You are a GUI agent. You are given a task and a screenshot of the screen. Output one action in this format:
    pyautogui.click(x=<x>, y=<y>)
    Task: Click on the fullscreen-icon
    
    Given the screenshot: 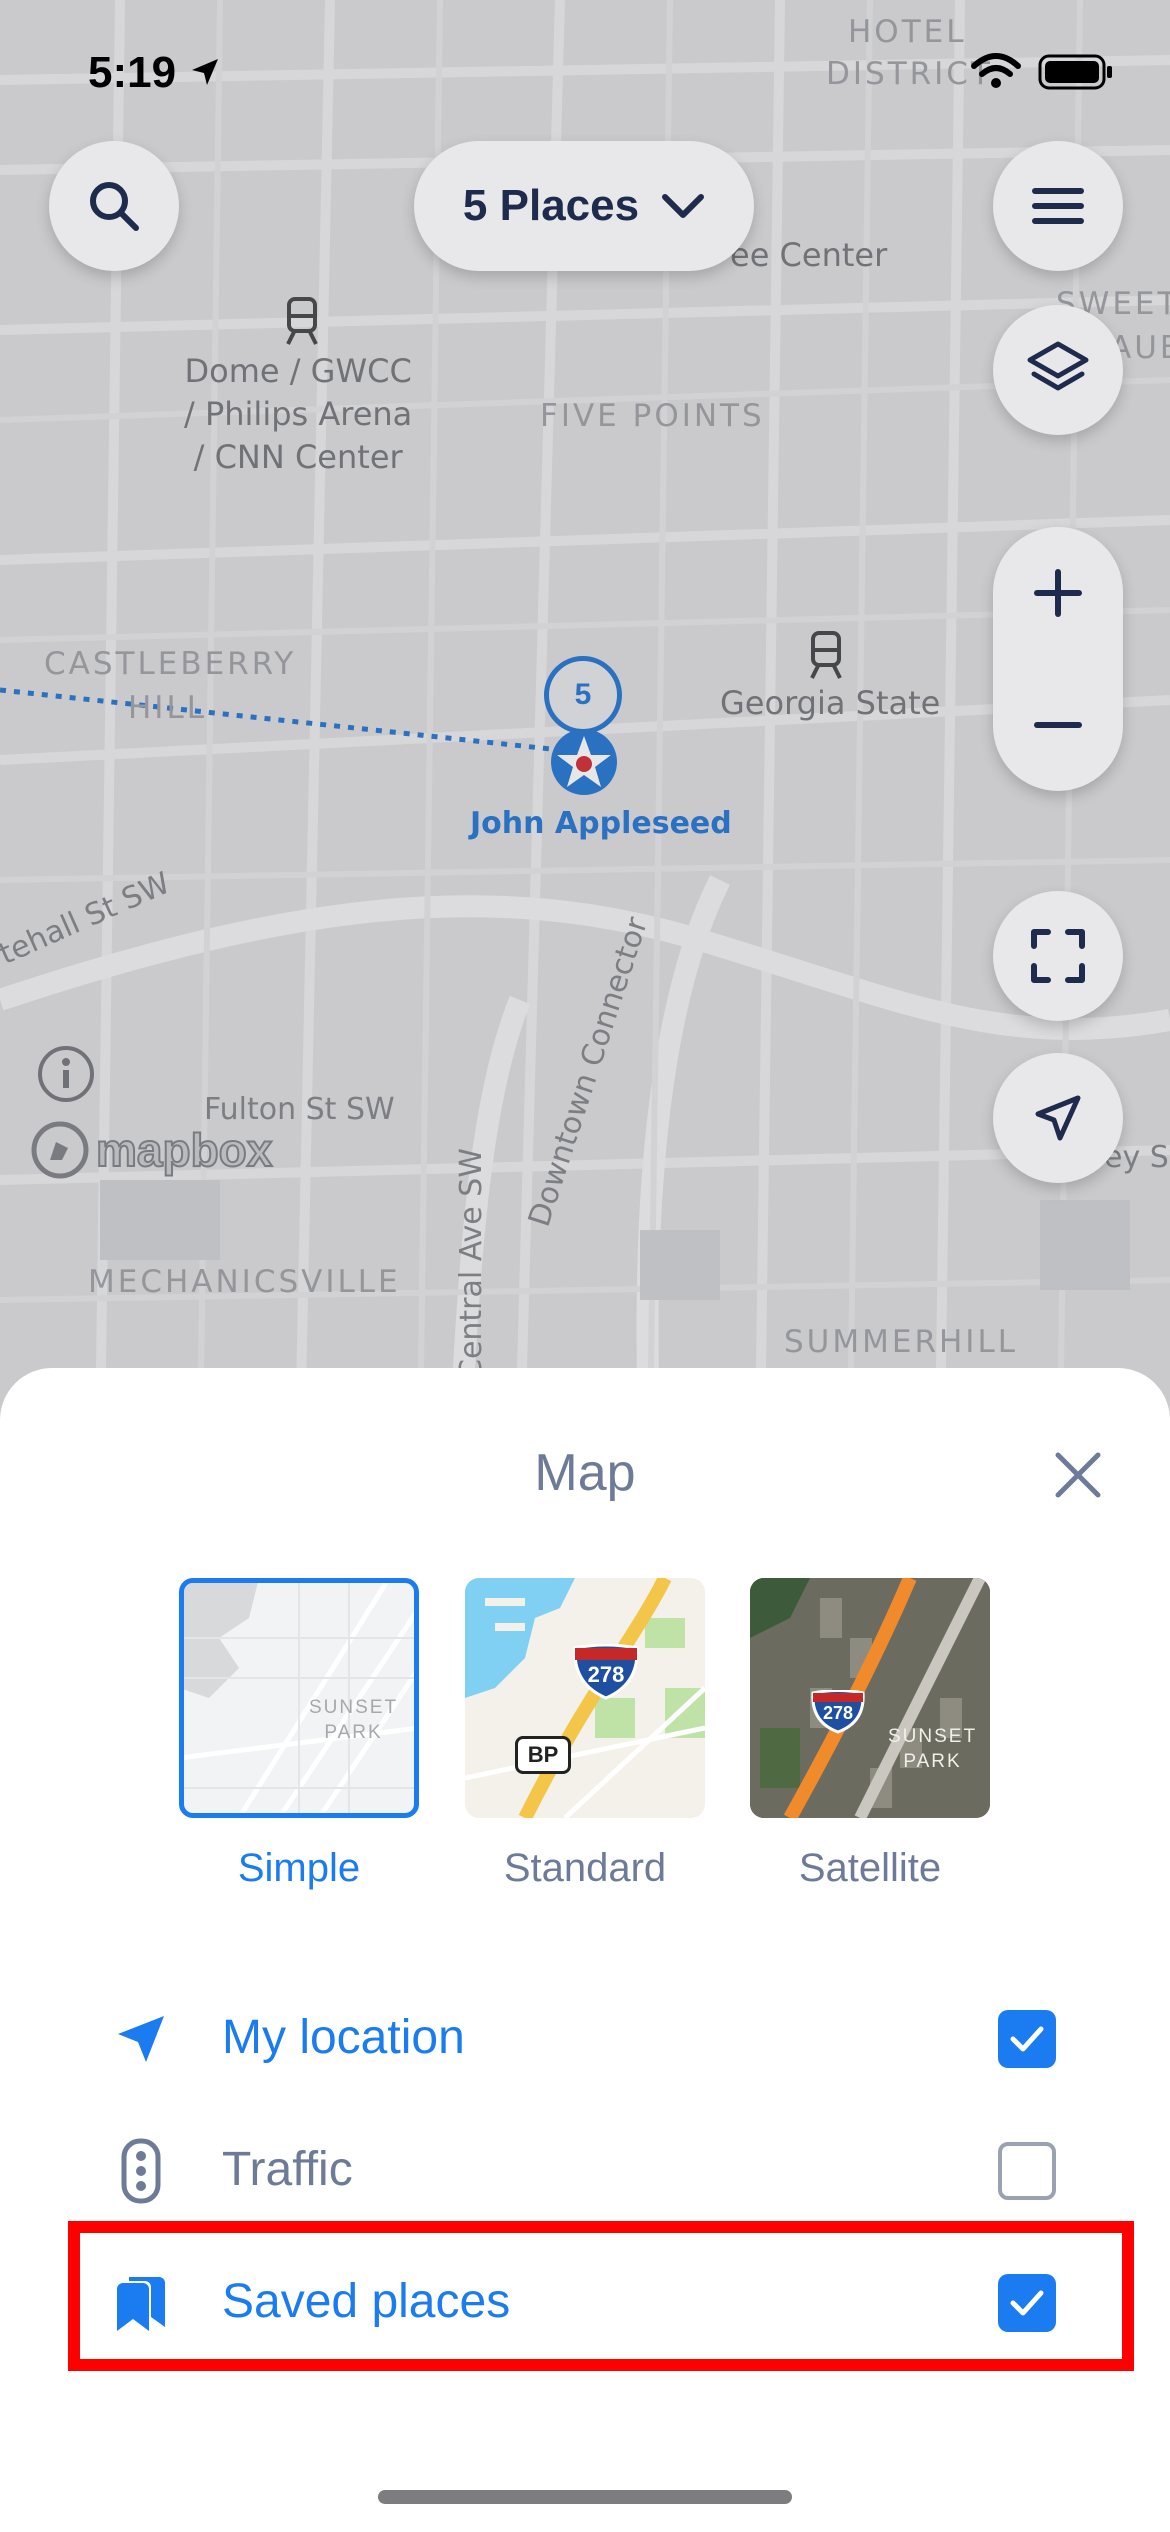 What is the action you would take?
    pyautogui.click(x=1058, y=956)
    